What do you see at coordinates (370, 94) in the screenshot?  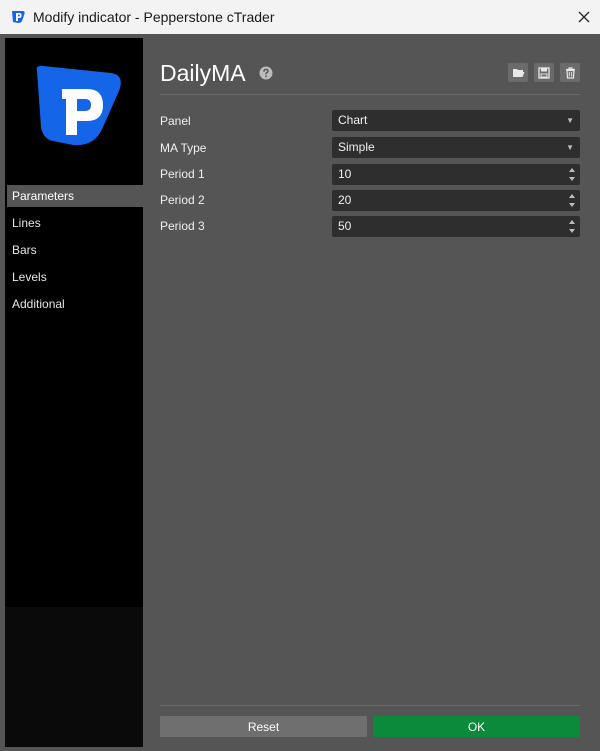 I see `header-divider` at bounding box center [370, 94].